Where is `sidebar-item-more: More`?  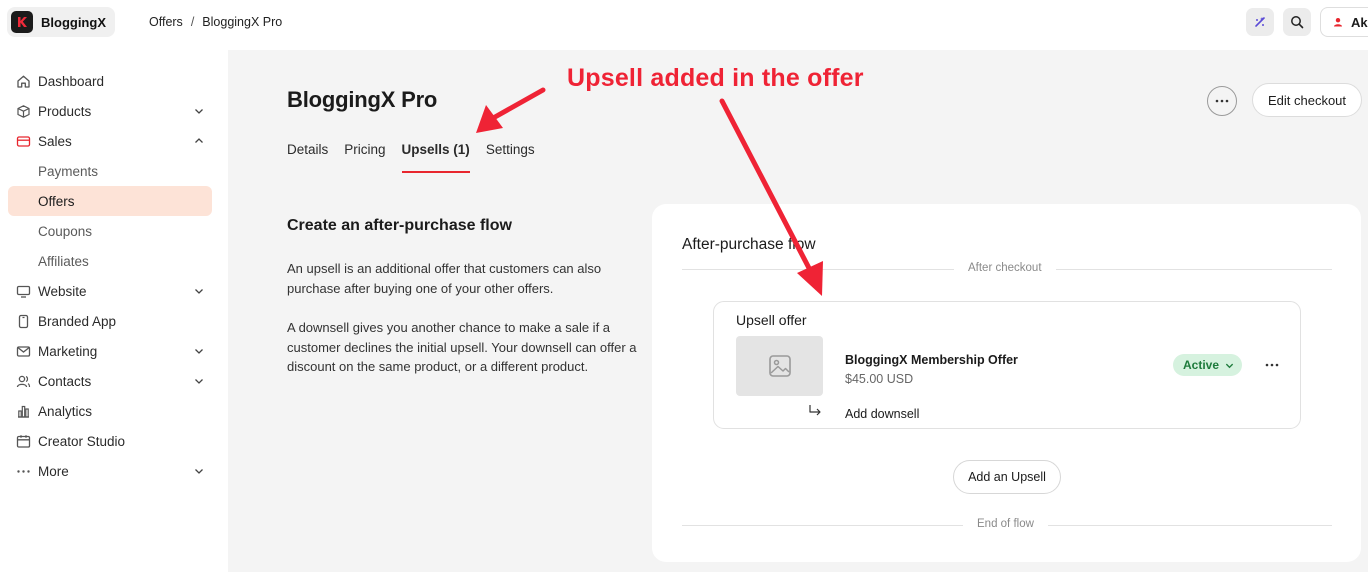
sidebar-item-more: More is located at coordinates (110, 471).